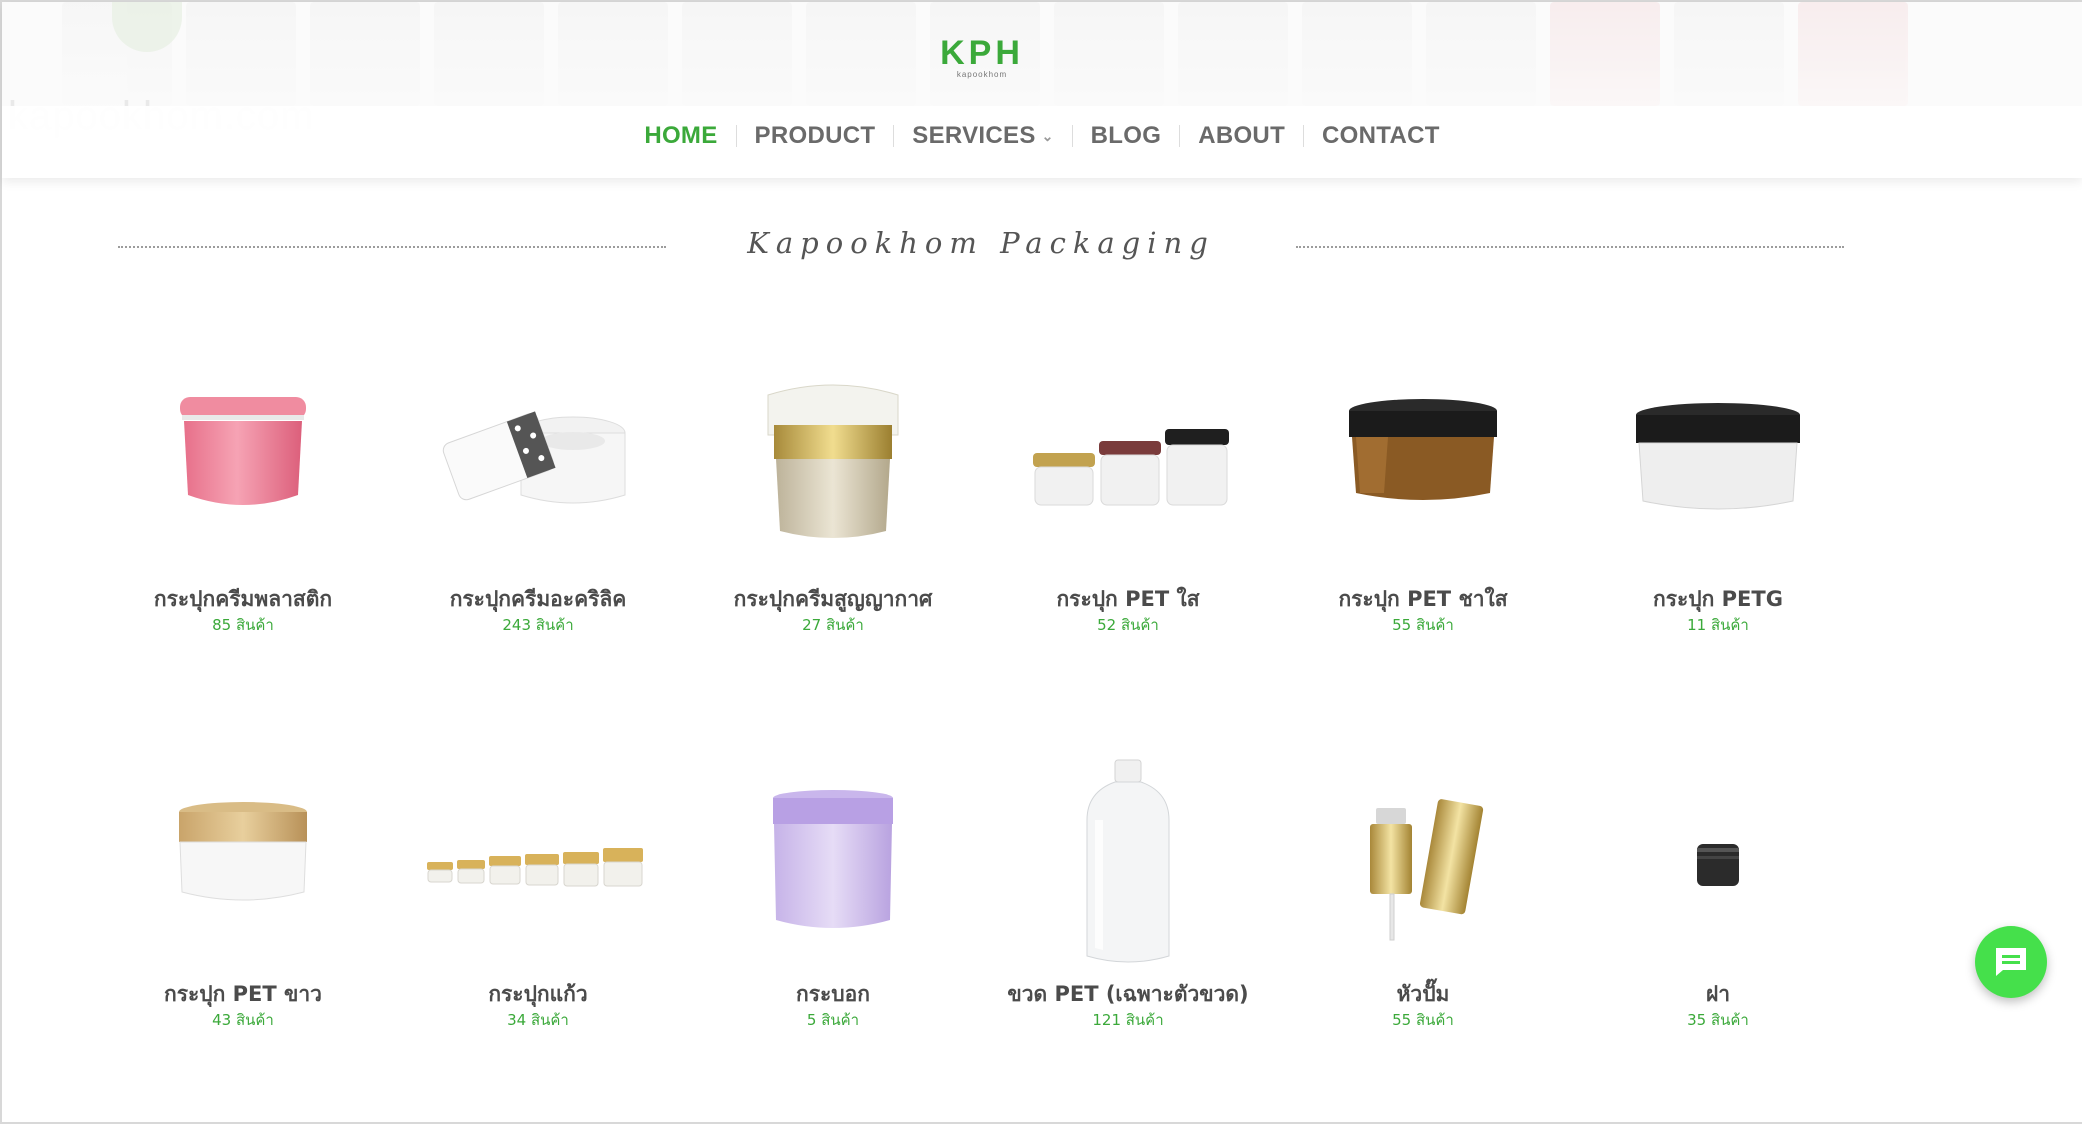  I want to click on category-card: กระบอก 5 สินค้า, so click(833, 890).